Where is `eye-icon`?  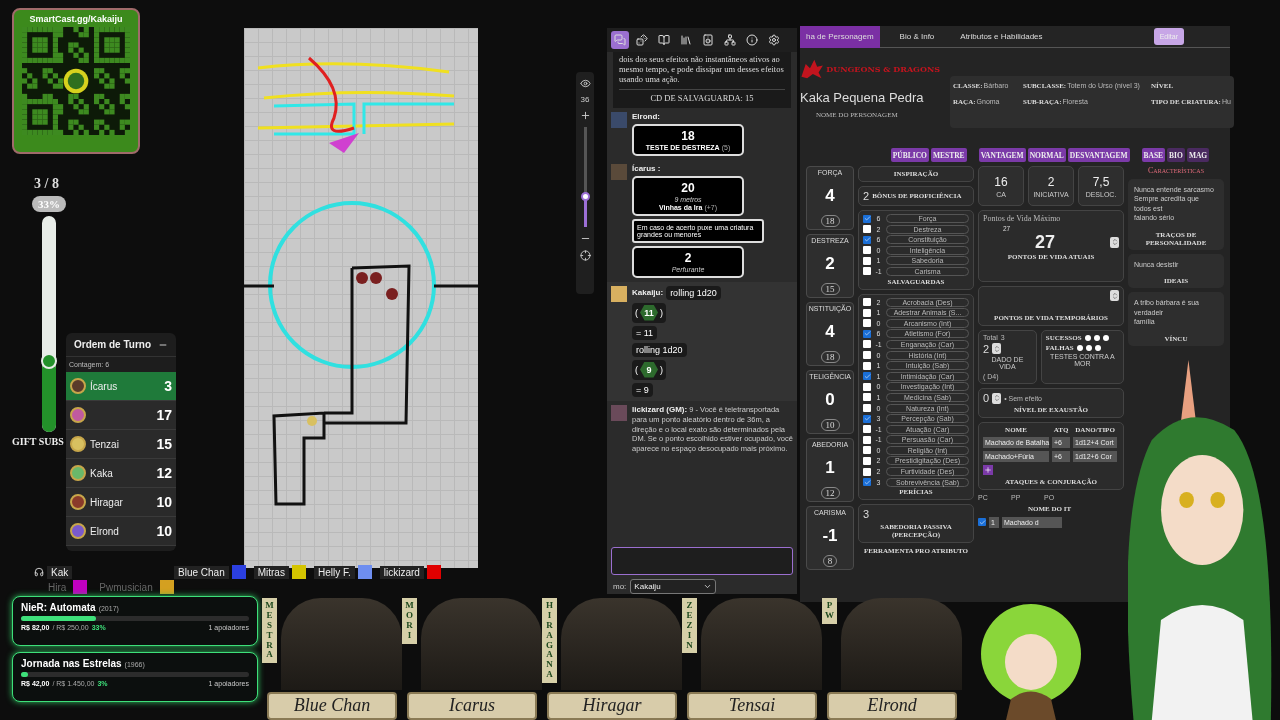 eye-icon is located at coordinates (585, 83).